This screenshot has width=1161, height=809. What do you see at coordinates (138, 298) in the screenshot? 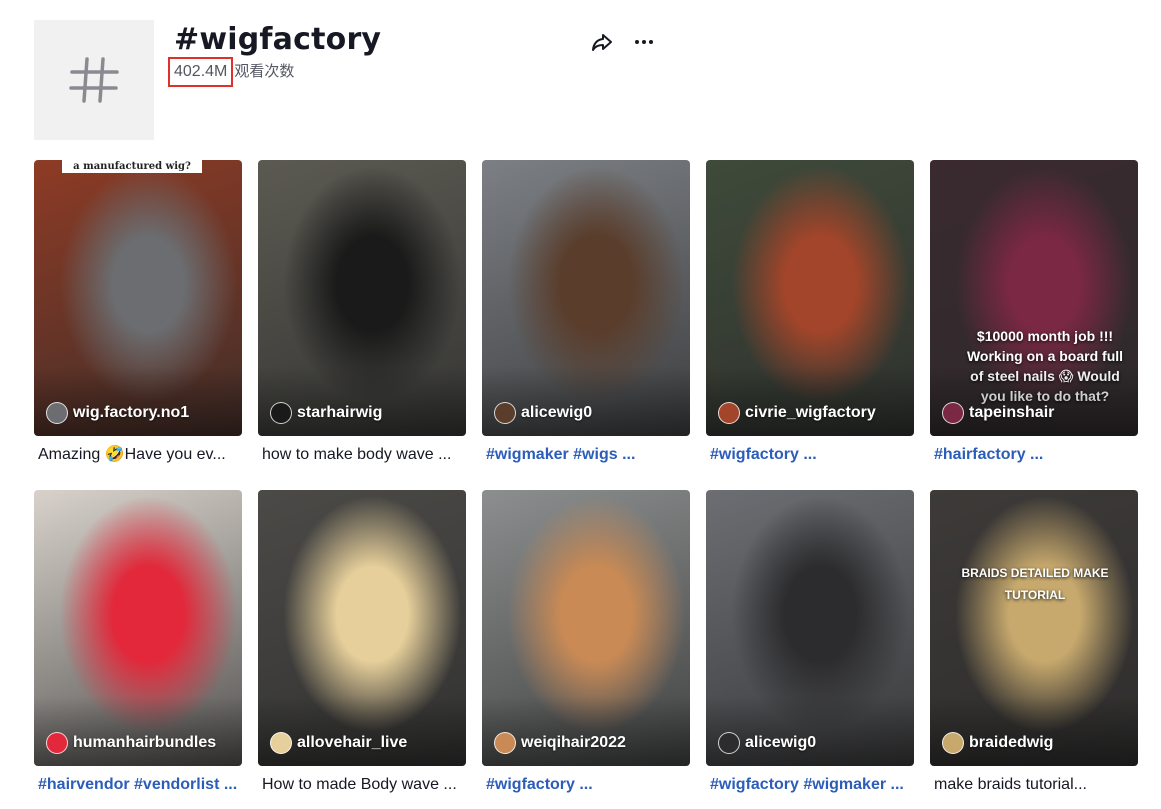
I see `video-thumbnail: a manufactured wig? wig.factory.no1` at bounding box center [138, 298].